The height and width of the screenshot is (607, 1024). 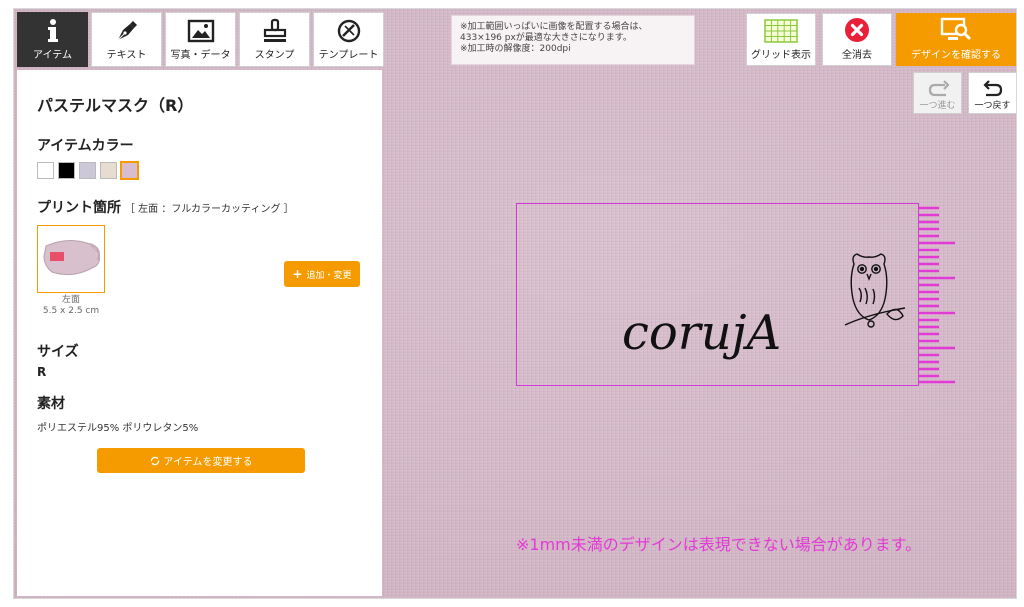 I want to click on close-circle-icon, so click(x=857, y=30).